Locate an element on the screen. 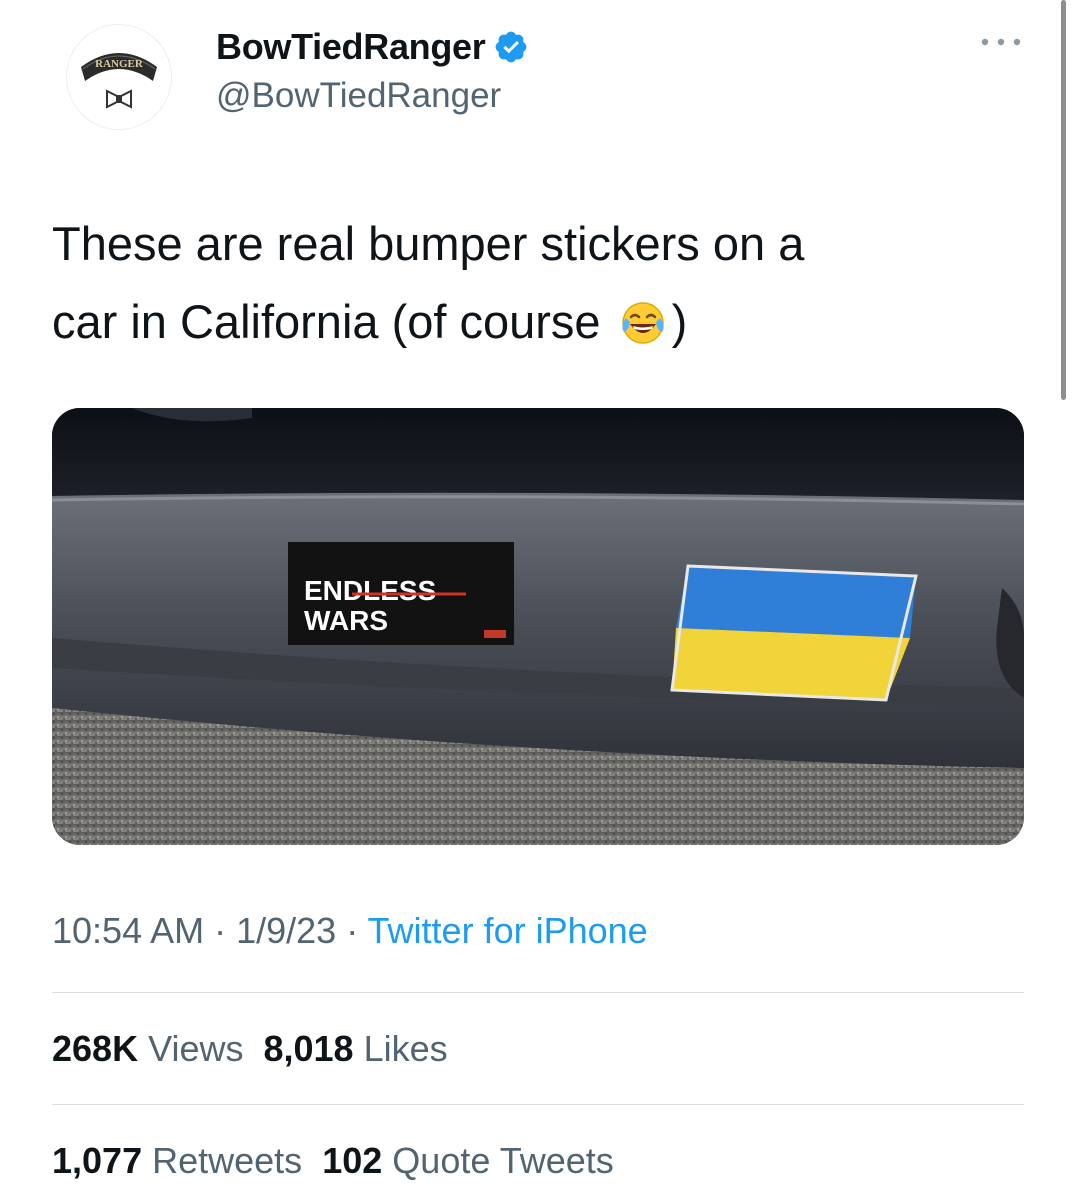  quotes-count: 102 is located at coordinates (352, 1160).